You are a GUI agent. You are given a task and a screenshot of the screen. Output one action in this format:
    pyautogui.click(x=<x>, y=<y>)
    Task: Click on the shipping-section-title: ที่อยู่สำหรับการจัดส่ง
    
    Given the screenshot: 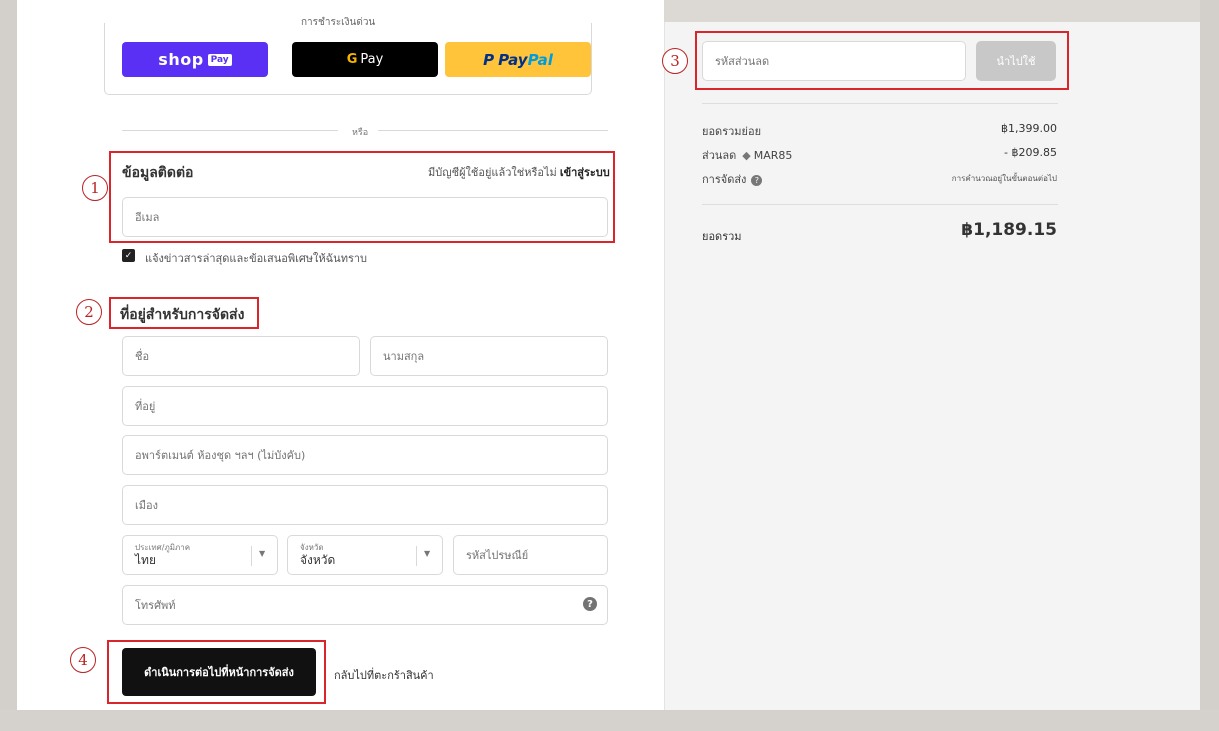 What is the action you would take?
    pyautogui.click(x=182, y=315)
    